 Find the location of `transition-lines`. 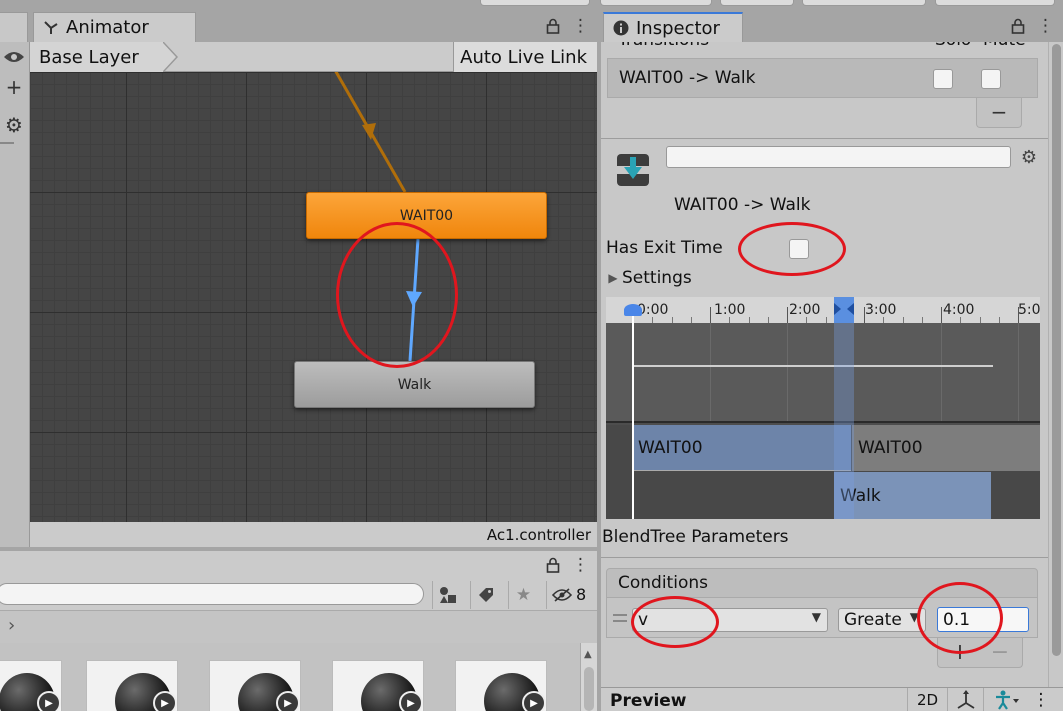

transition-lines is located at coordinates (378, 217).